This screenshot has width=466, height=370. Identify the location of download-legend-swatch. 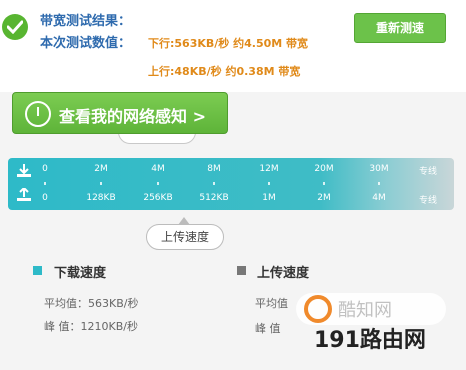
(37, 270).